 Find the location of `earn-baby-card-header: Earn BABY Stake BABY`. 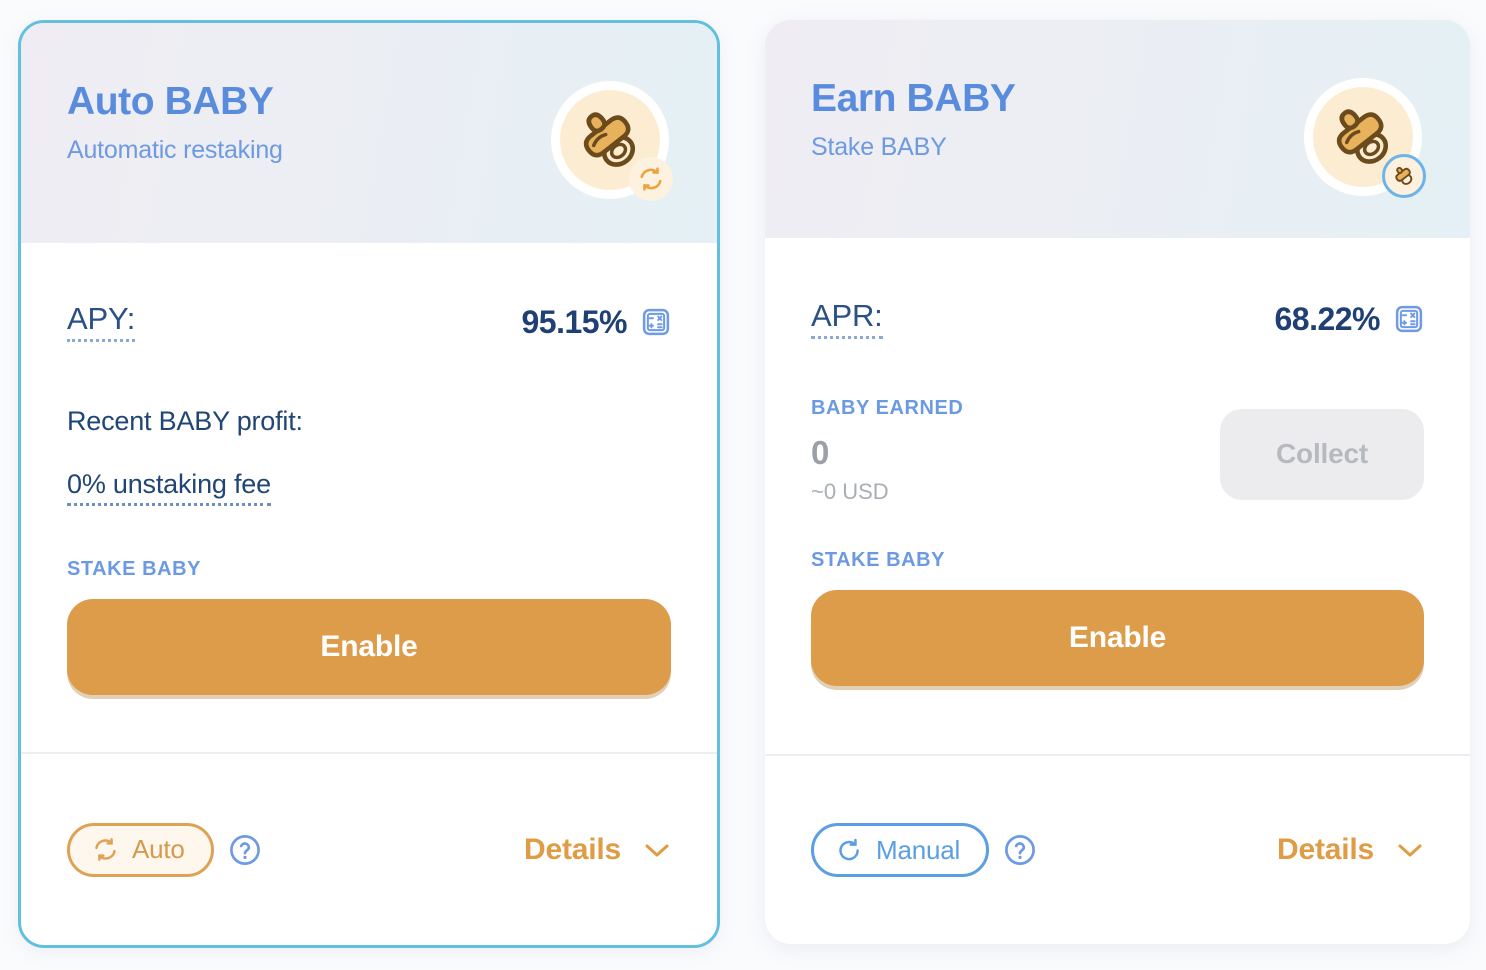

earn-baby-card-header: Earn BABY Stake BABY is located at coordinates (1117, 129).